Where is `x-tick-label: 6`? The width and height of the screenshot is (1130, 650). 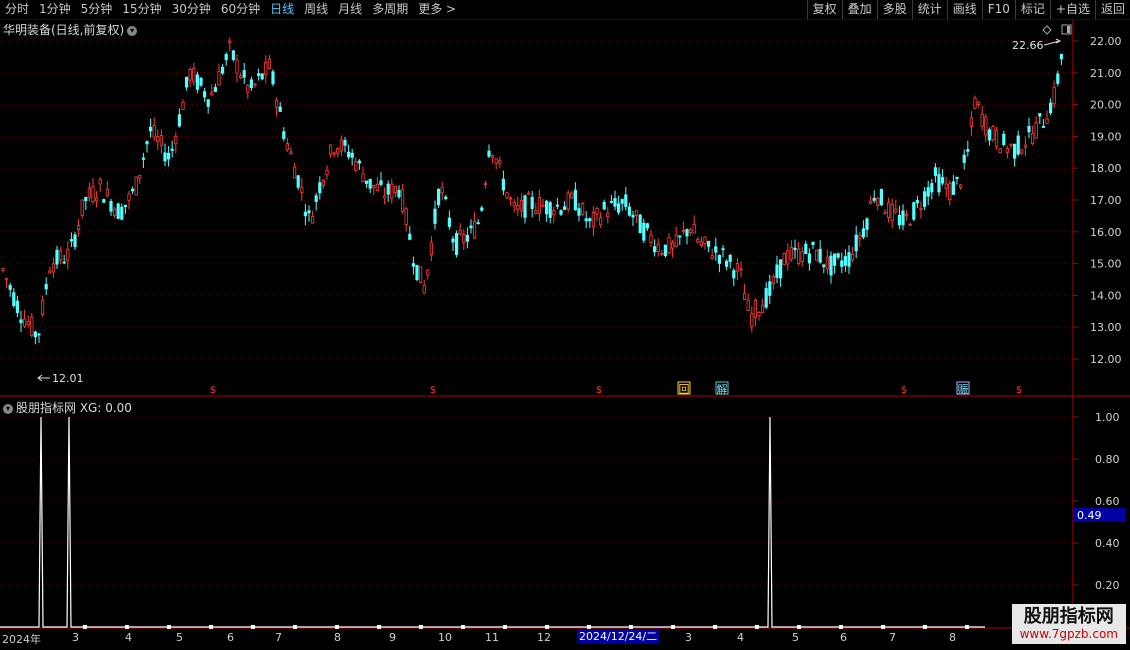
x-tick-label: 6 is located at coordinates (843, 637).